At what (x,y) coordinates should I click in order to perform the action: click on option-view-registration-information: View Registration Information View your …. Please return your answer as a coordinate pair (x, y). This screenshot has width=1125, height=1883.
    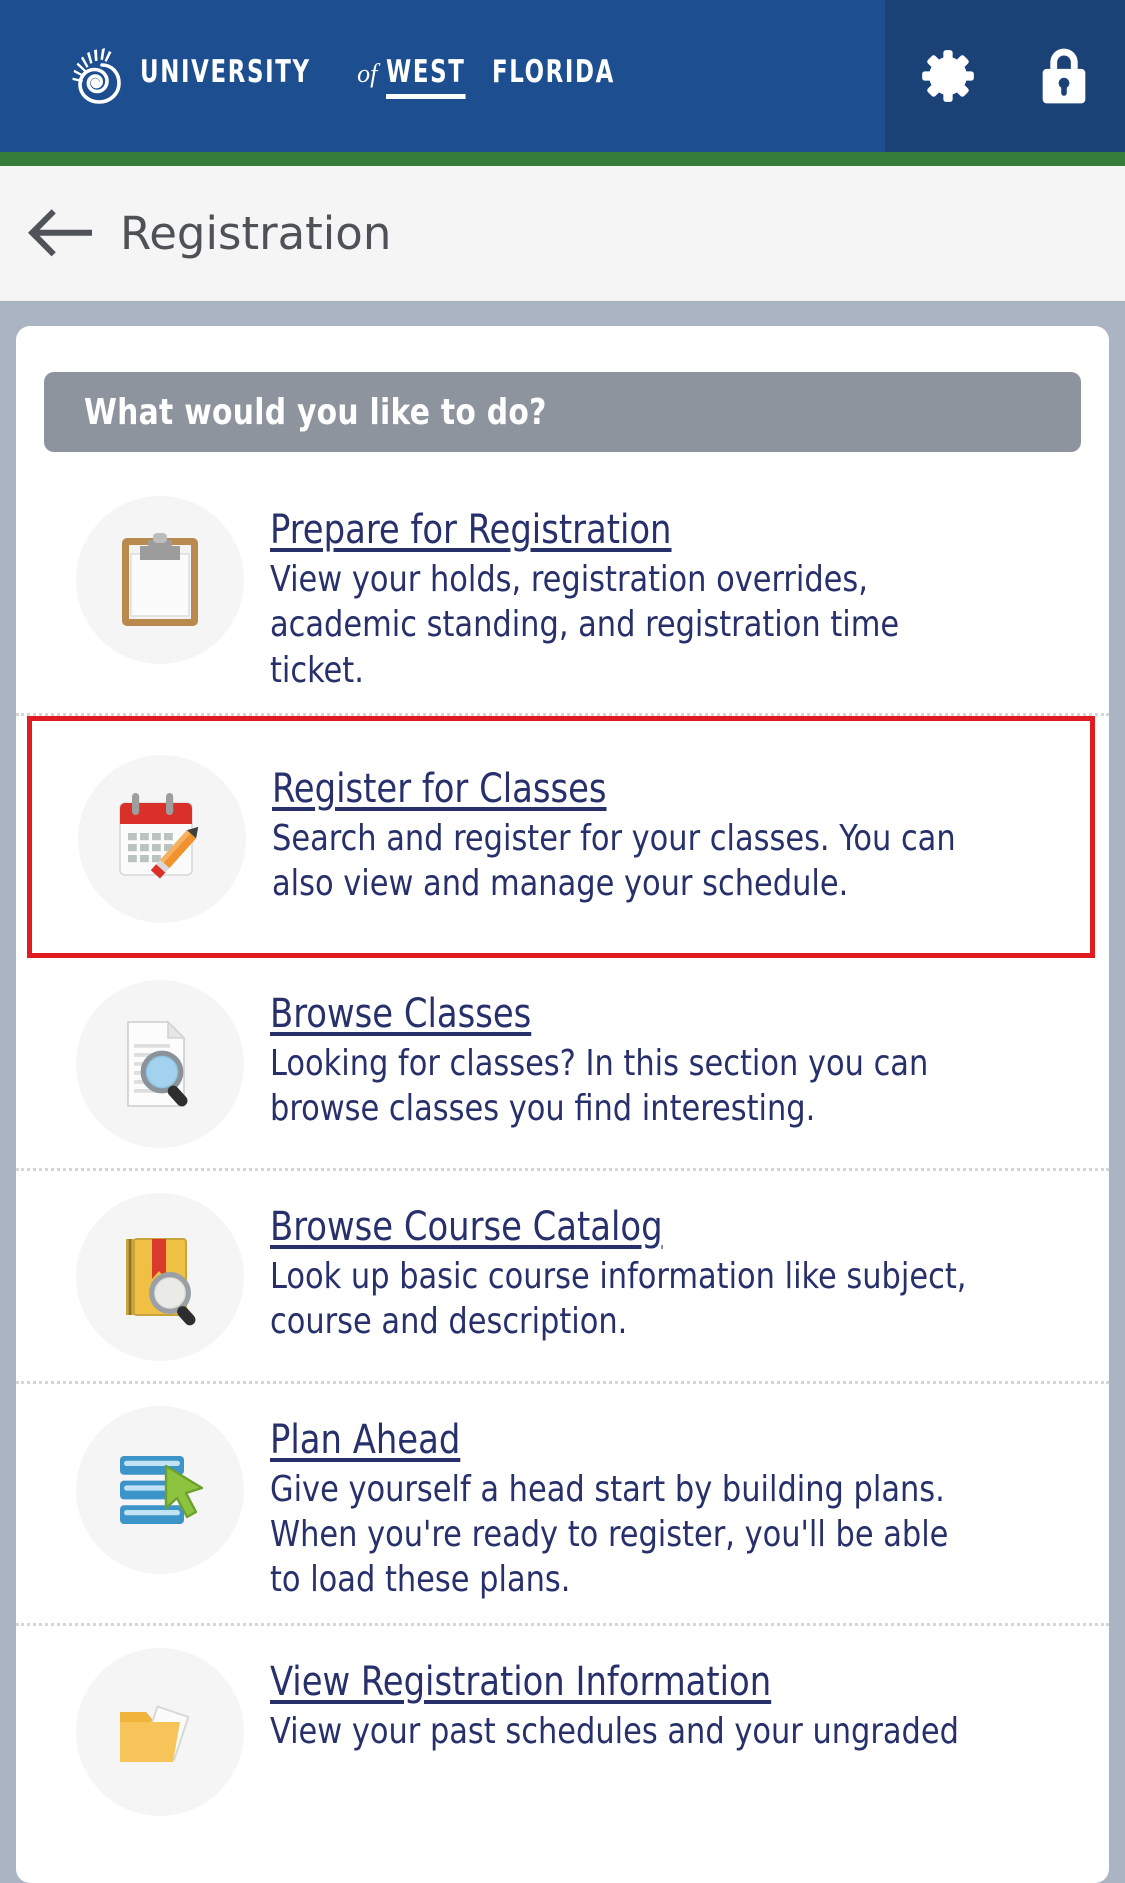
    Looking at the image, I should click on (562, 1731).